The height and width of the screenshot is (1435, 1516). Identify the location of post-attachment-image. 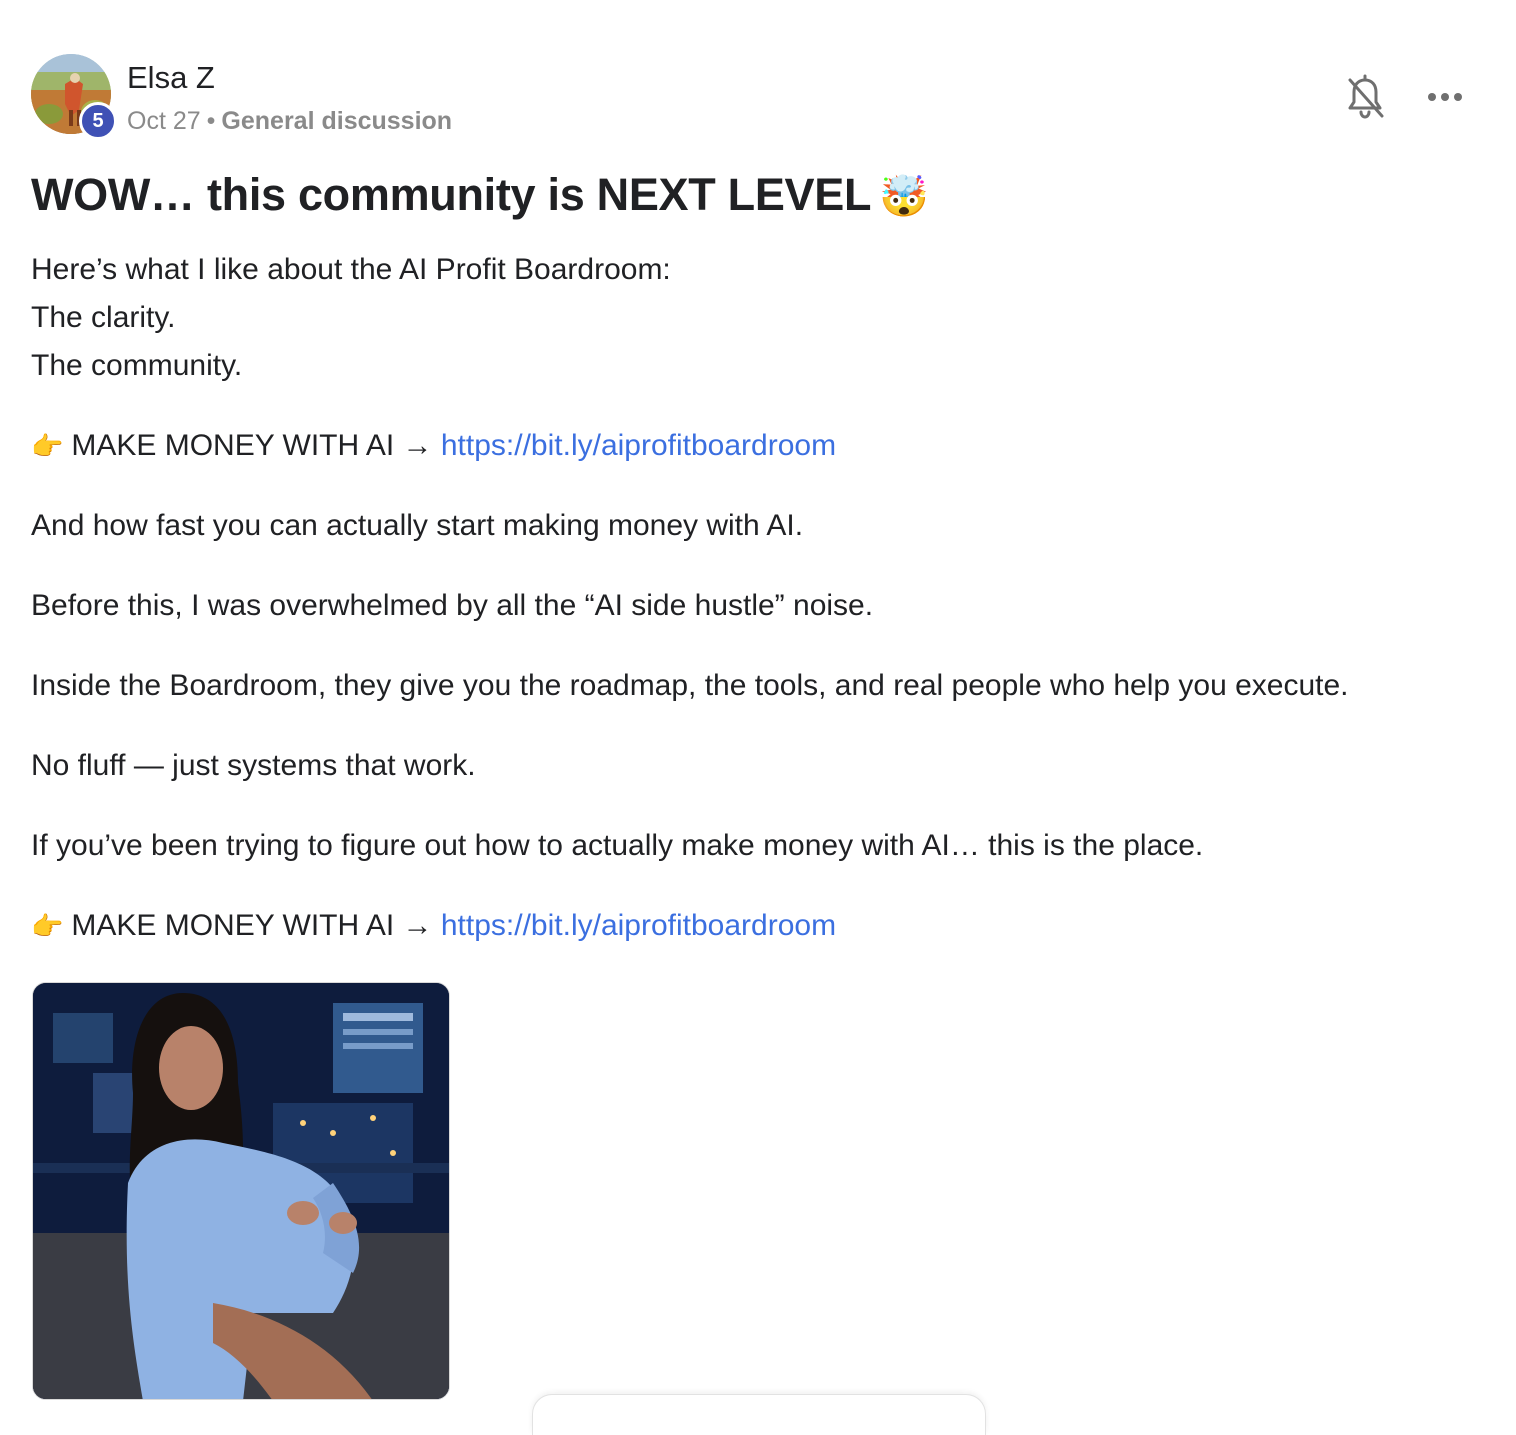
(241, 1191).